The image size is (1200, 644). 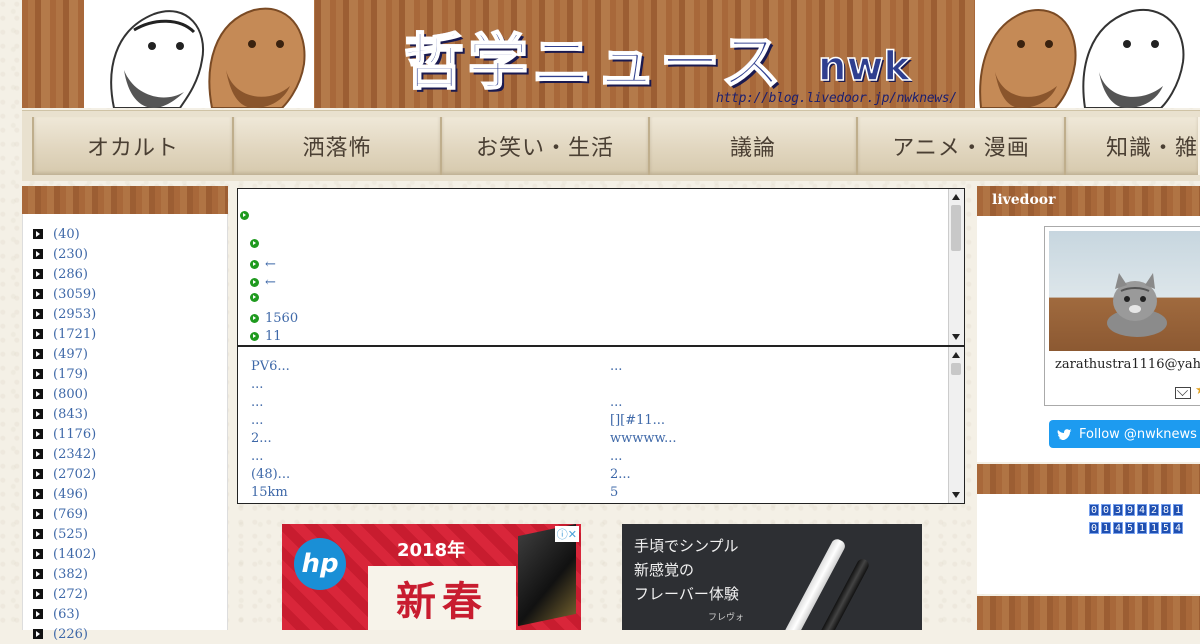 I want to click on nav-item-owarai: お笑い・生活, so click(x=545, y=146).